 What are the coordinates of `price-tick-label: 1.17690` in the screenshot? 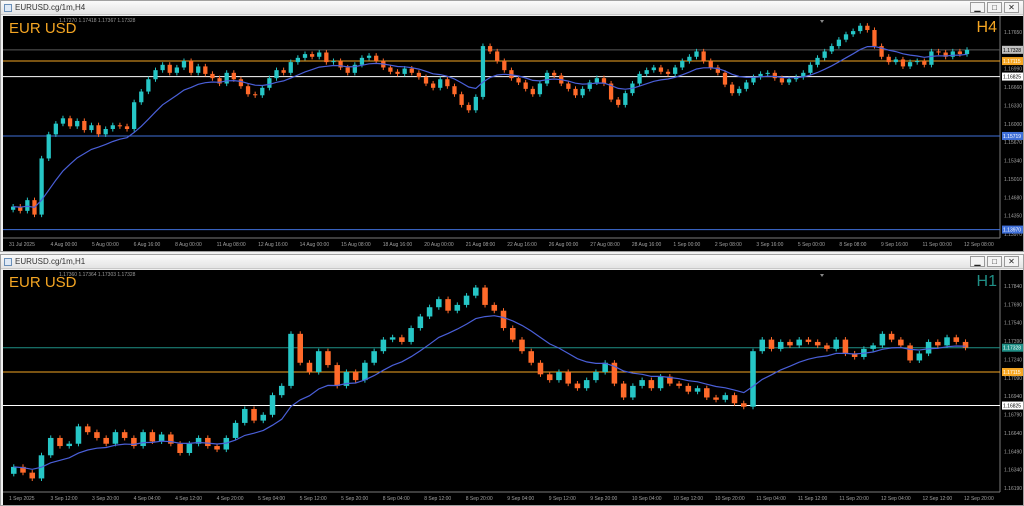 It's located at (1013, 305).